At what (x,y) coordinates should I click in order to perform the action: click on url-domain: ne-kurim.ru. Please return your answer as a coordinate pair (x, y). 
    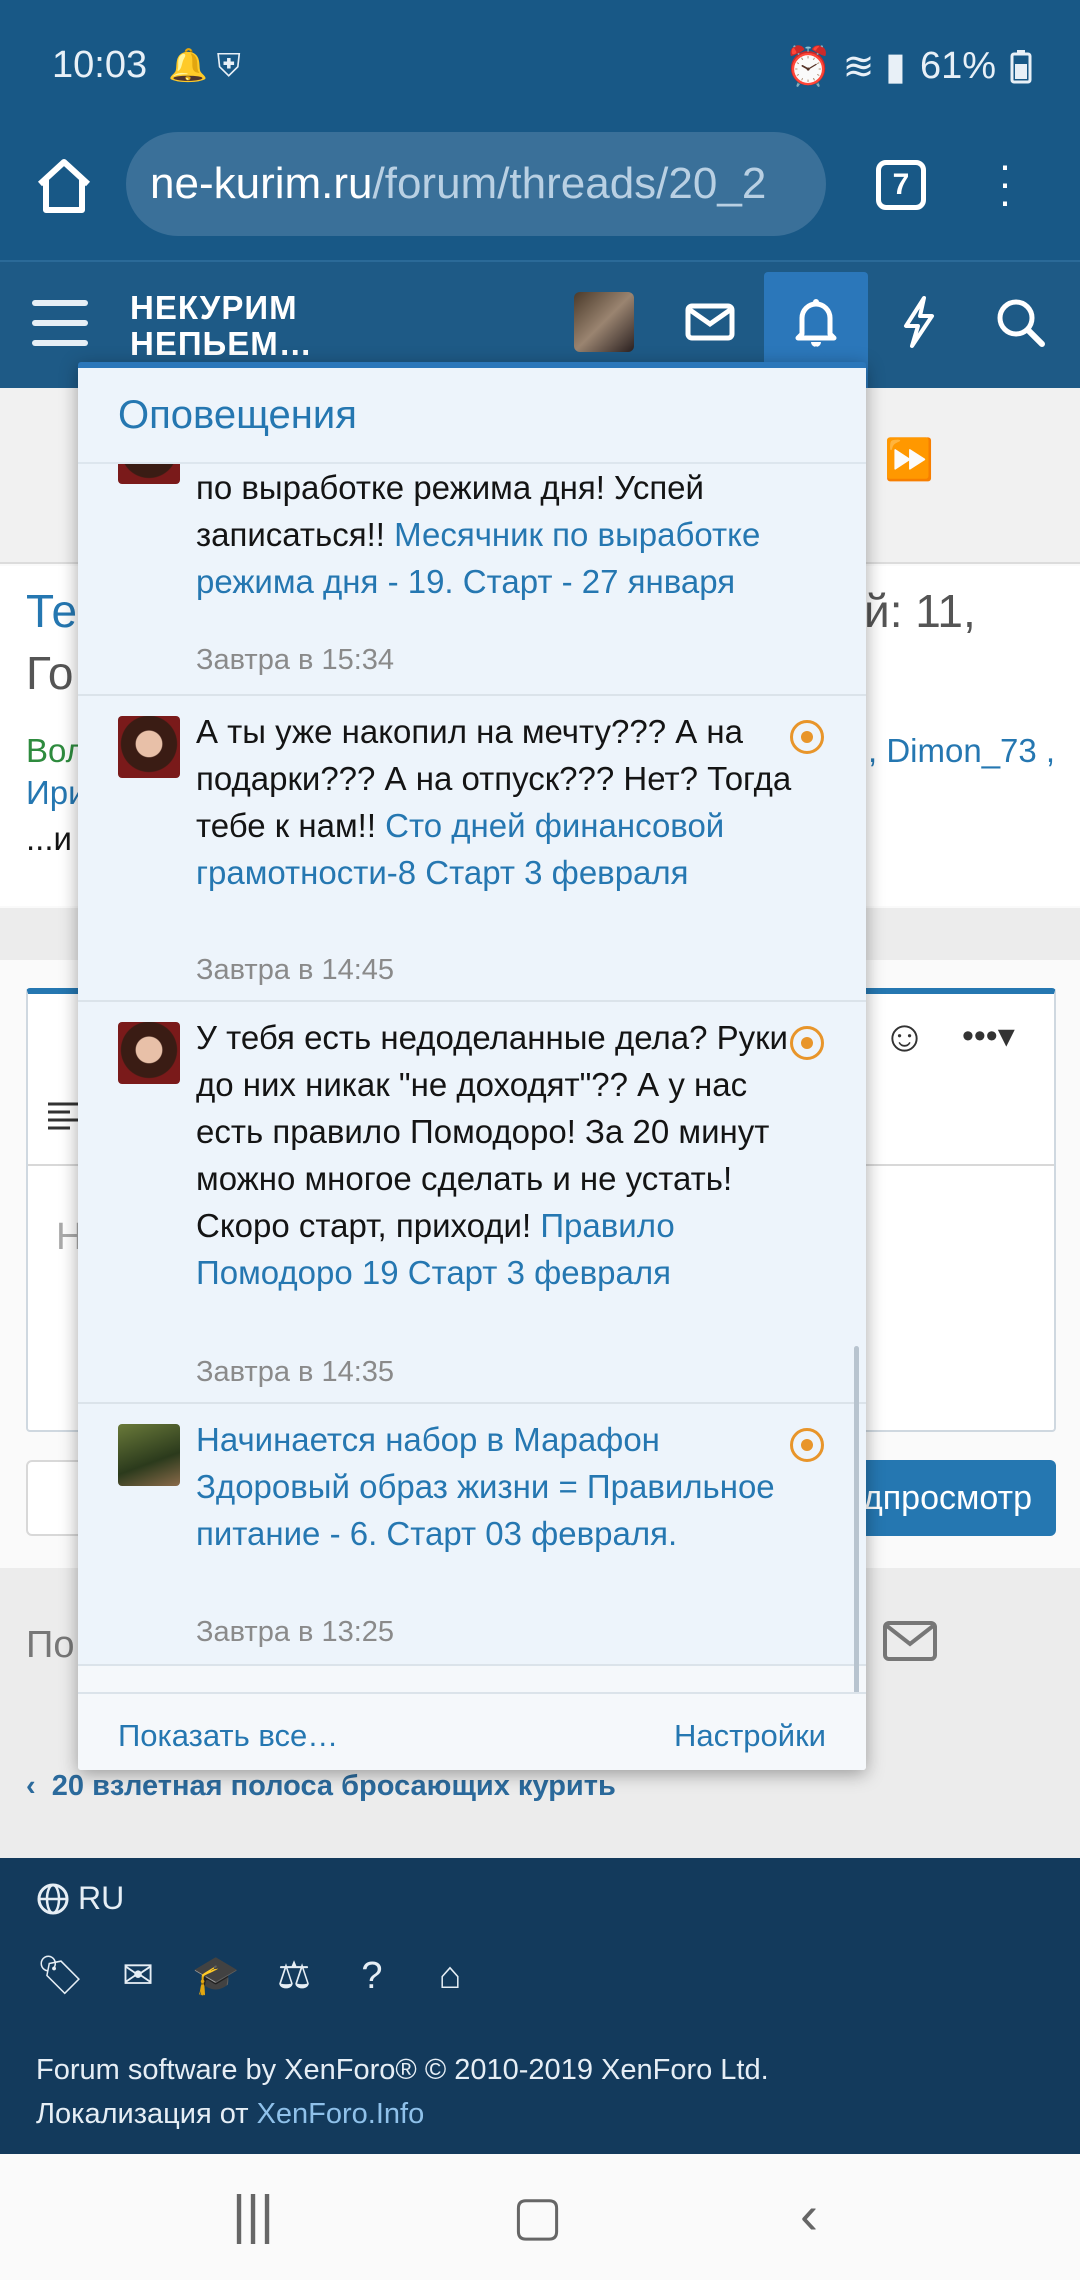
    Looking at the image, I should click on (261, 183).